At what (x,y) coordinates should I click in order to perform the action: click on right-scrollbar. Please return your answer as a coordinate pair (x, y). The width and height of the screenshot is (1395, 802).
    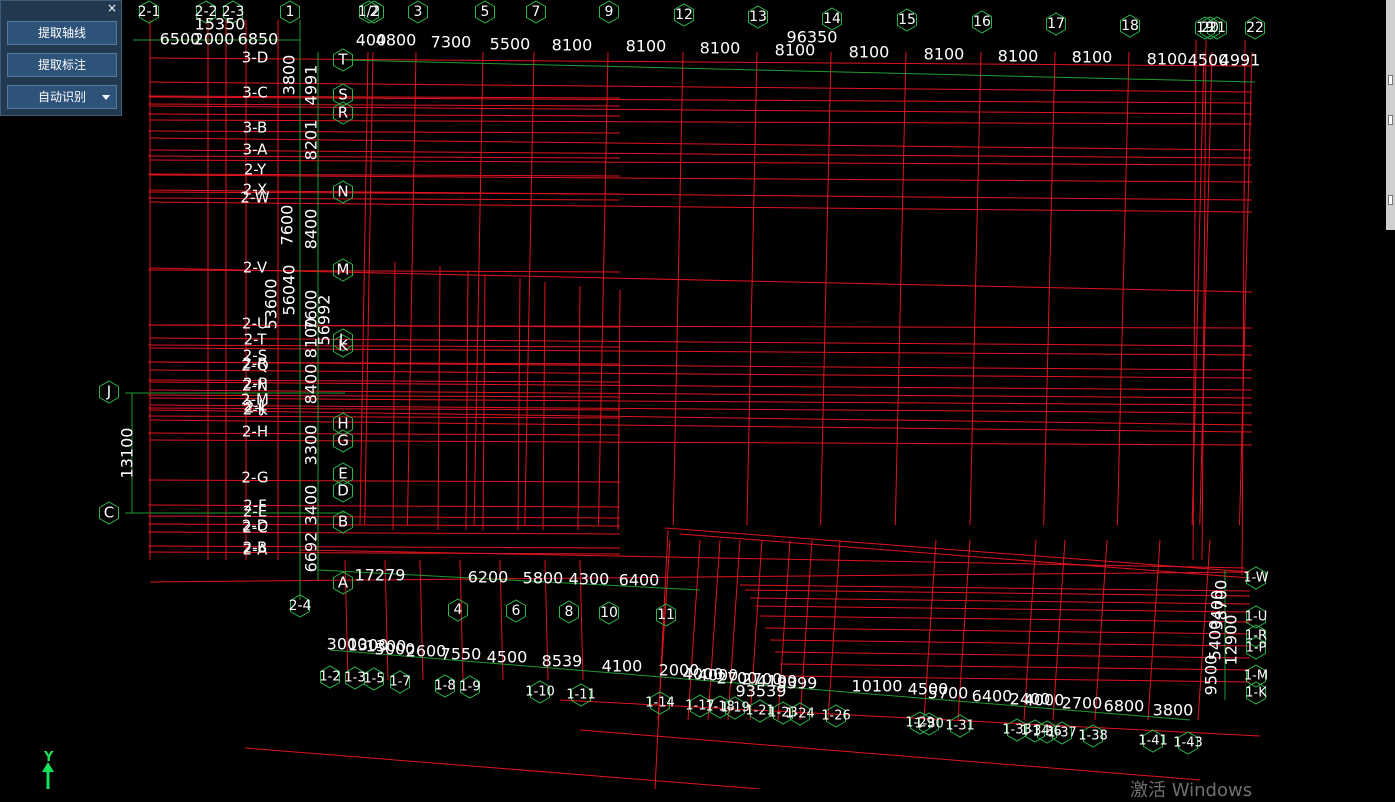
    Looking at the image, I should click on (1390, 115).